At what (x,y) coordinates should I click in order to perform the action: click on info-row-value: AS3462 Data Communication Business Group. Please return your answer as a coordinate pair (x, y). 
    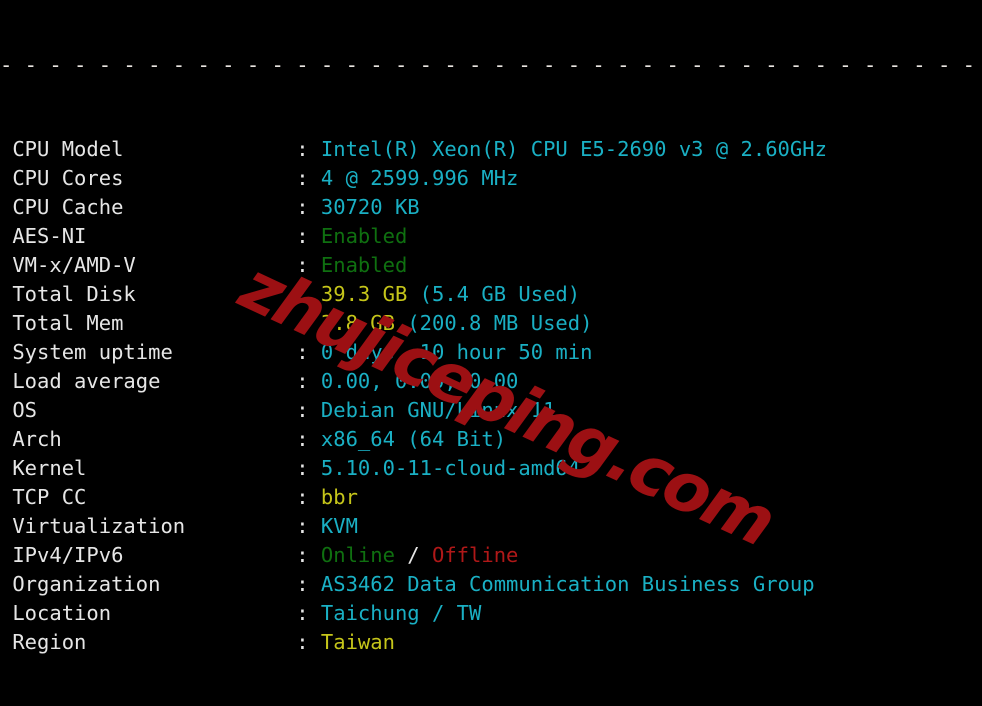
    Looking at the image, I should click on (567, 584).